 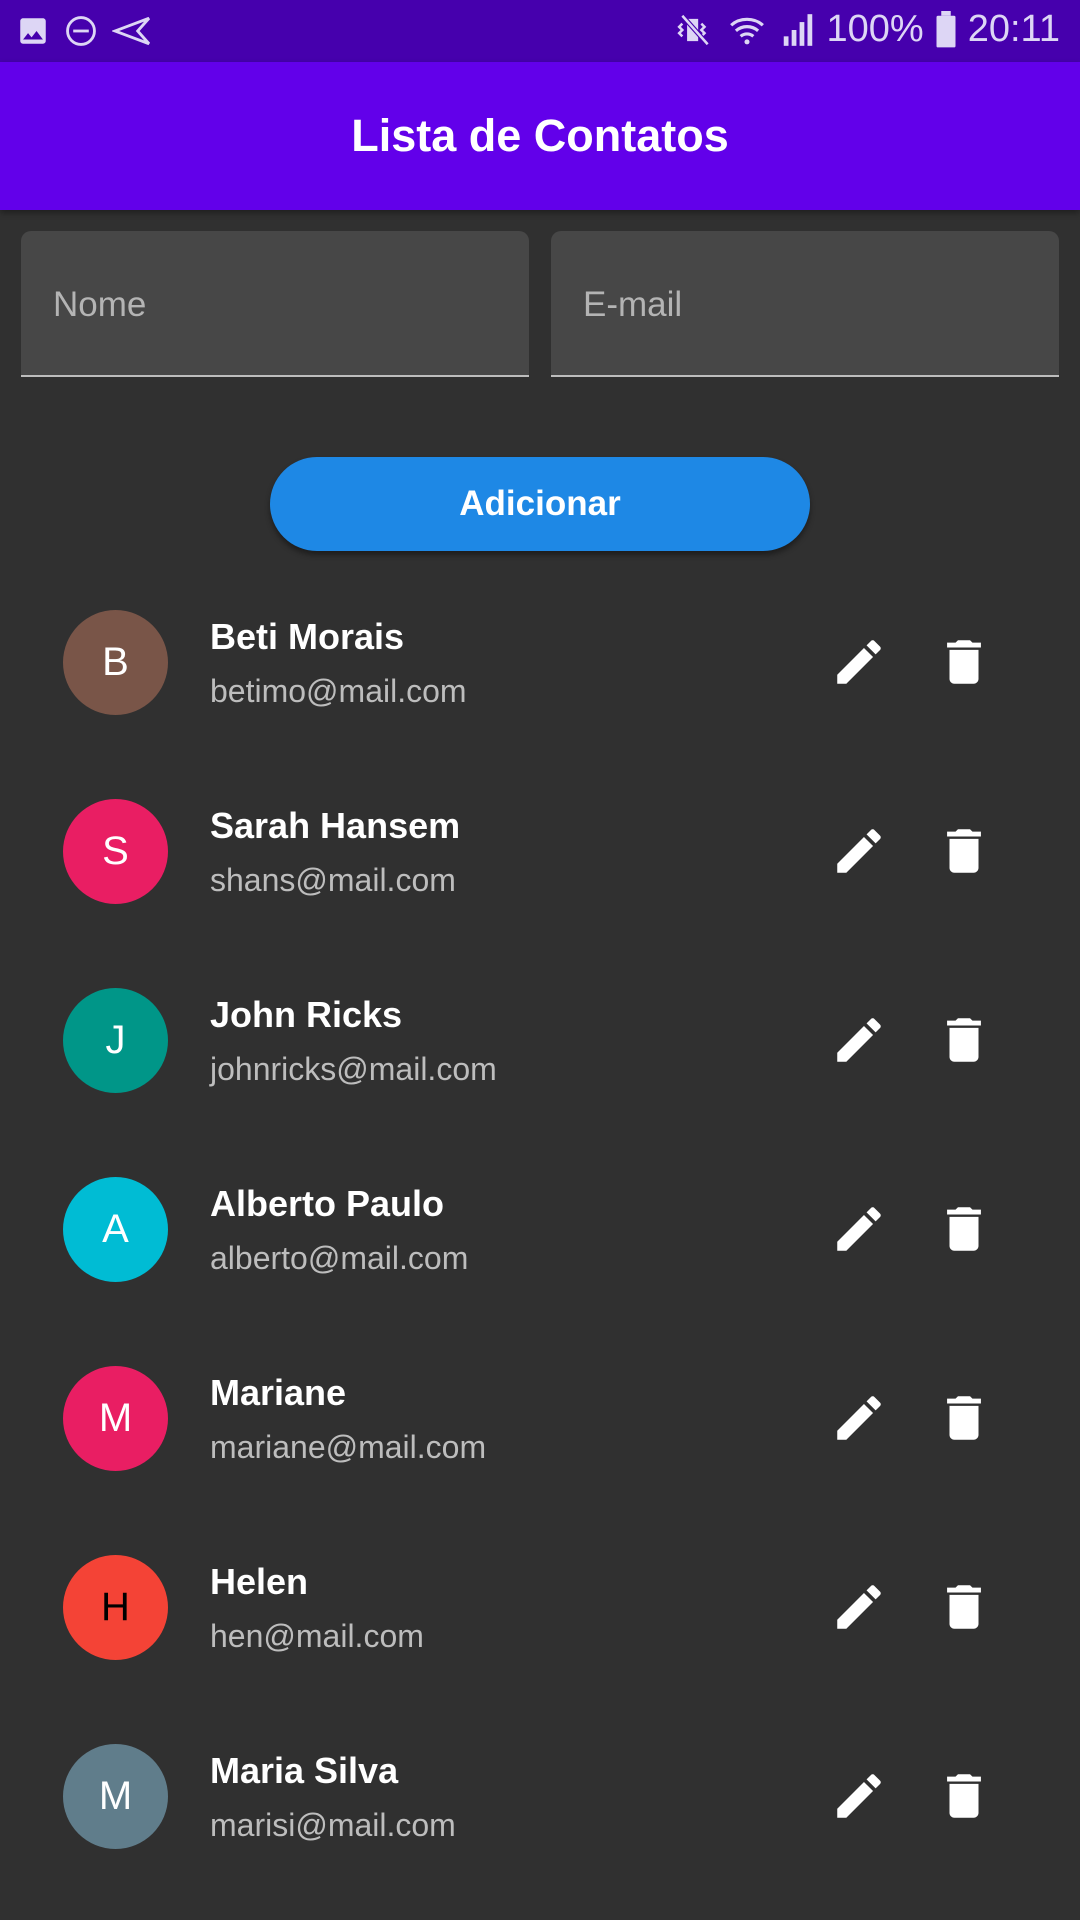 I want to click on list-item: B Beti Morais betimo@mail.com, so click(x=540, y=660).